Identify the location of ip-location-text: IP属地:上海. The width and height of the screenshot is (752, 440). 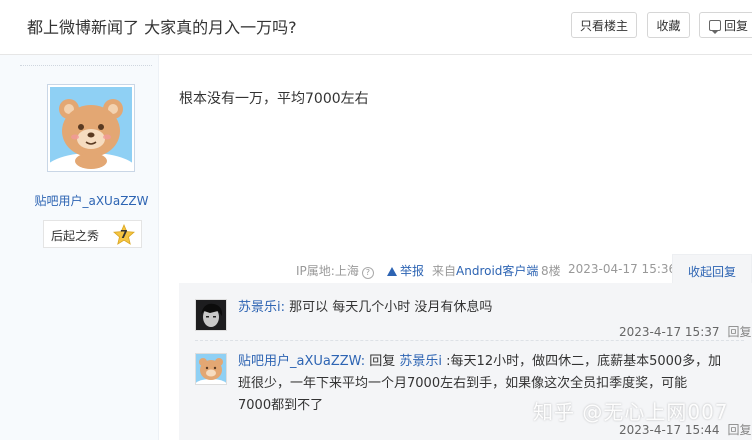
(327, 271).